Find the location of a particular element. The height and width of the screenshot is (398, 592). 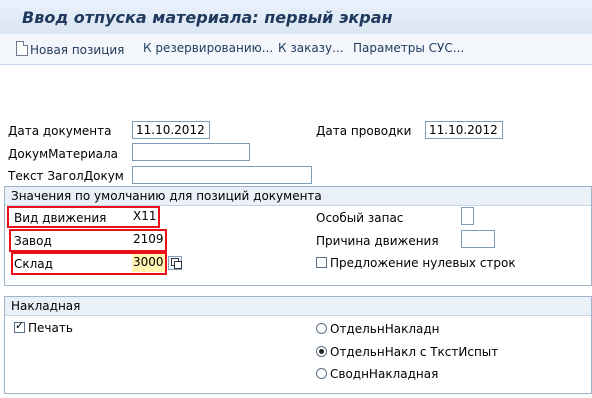

search-help-icon is located at coordinates (175, 263).